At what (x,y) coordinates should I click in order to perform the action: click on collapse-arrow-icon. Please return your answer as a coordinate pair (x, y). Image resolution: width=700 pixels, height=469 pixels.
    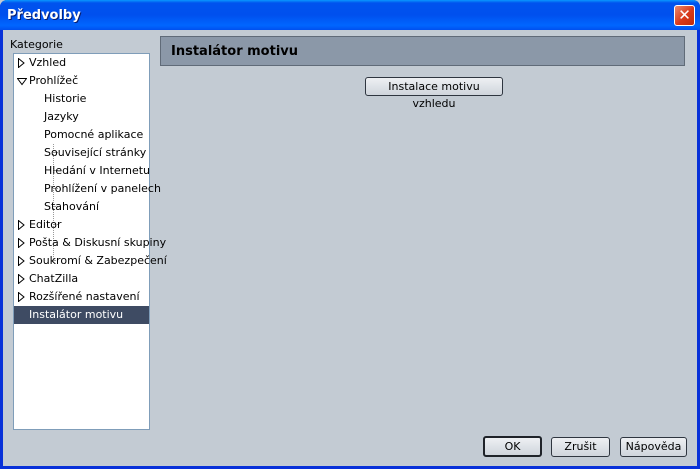
    Looking at the image, I should click on (22, 81).